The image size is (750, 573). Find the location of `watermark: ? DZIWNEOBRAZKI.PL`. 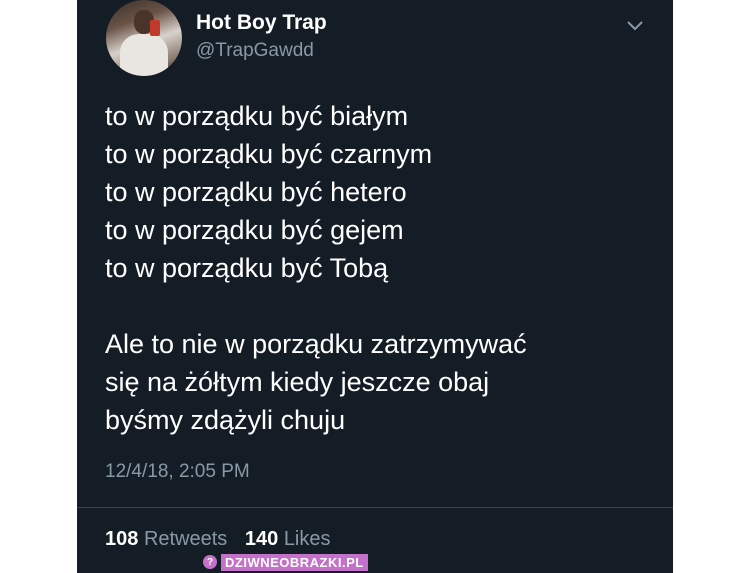

watermark: ? DZIWNEOBRAZKI.PL is located at coordinates (285, 562).